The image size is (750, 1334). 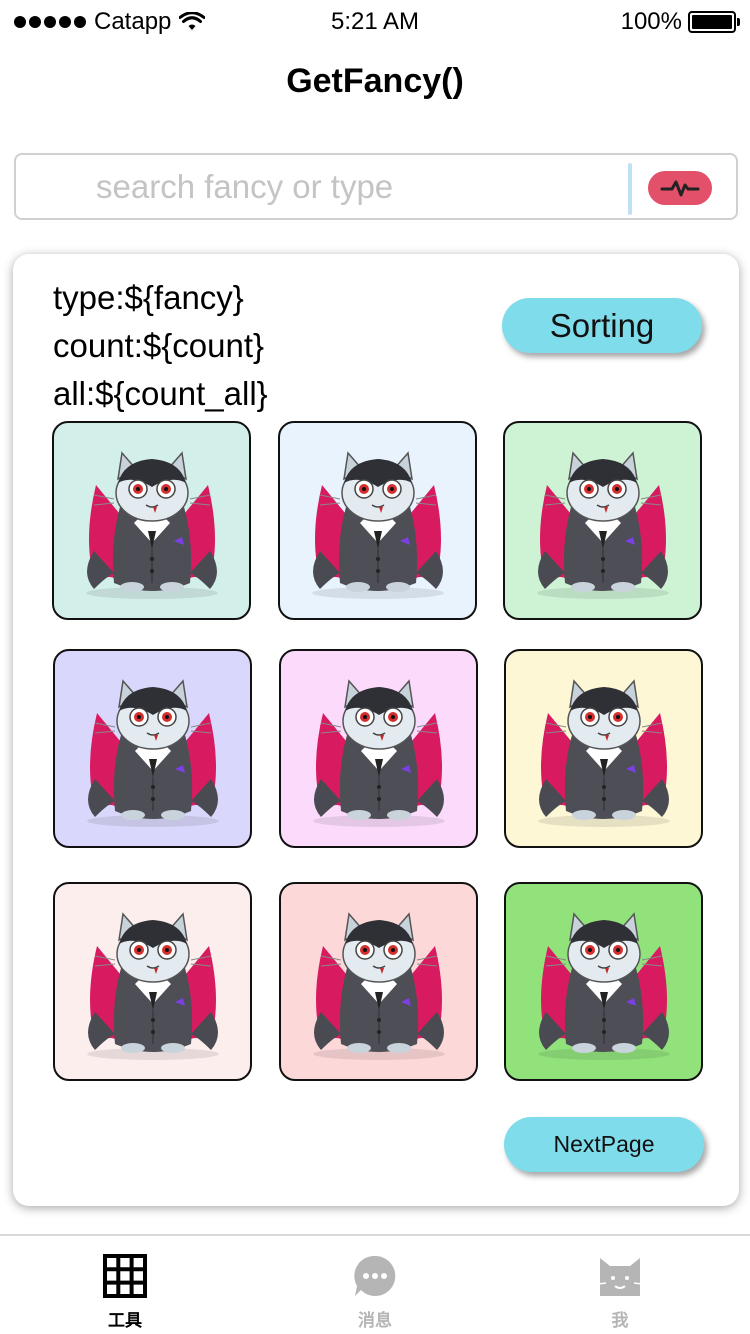 What do you see at coordinates (375, 81) in the screenshot?
I see `page-title: GetFancy()` at bounding box center [375, 81].